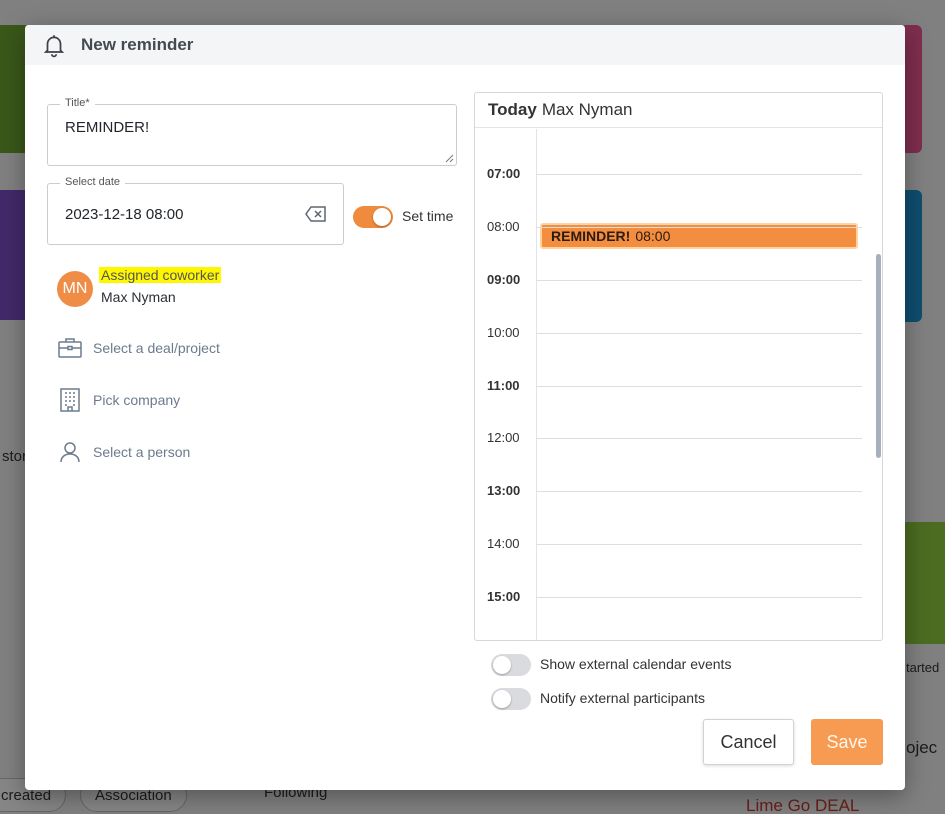  I want to click on clear-input-icon, so click(316, 214).